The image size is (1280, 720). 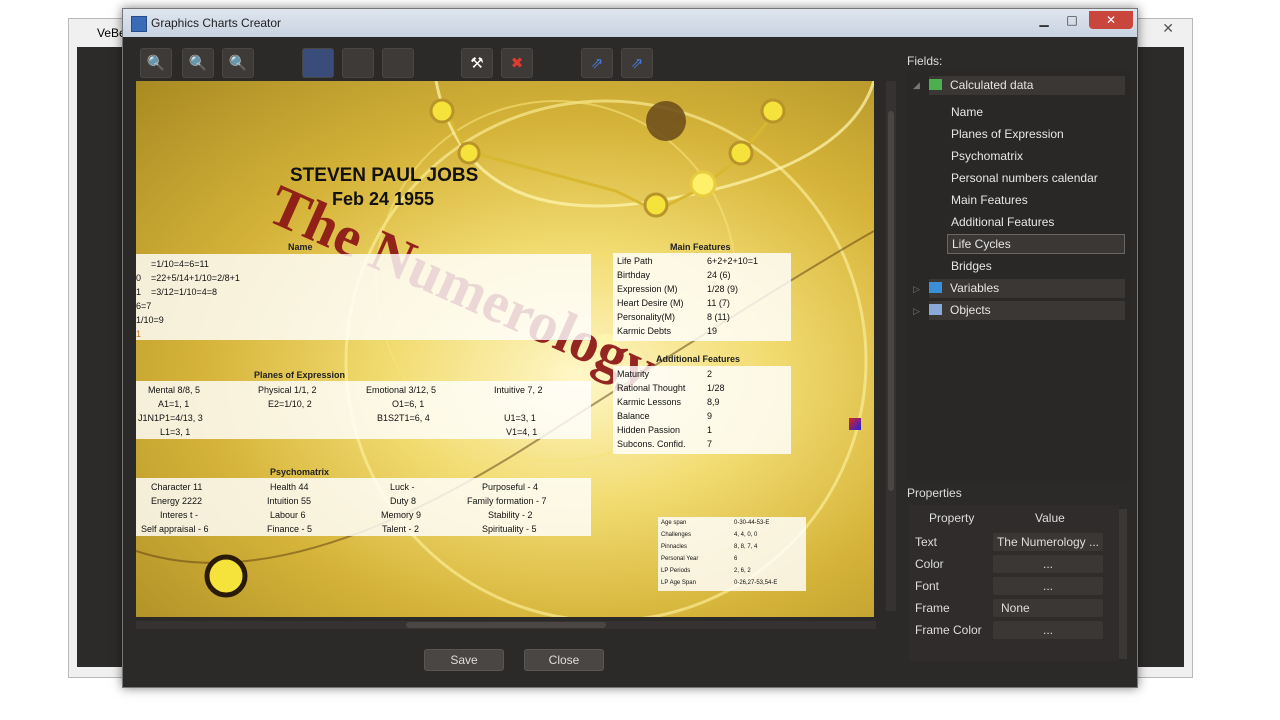 I want to click on name-line: =3/12=1/10=4=8, so click(x=184, y=292).